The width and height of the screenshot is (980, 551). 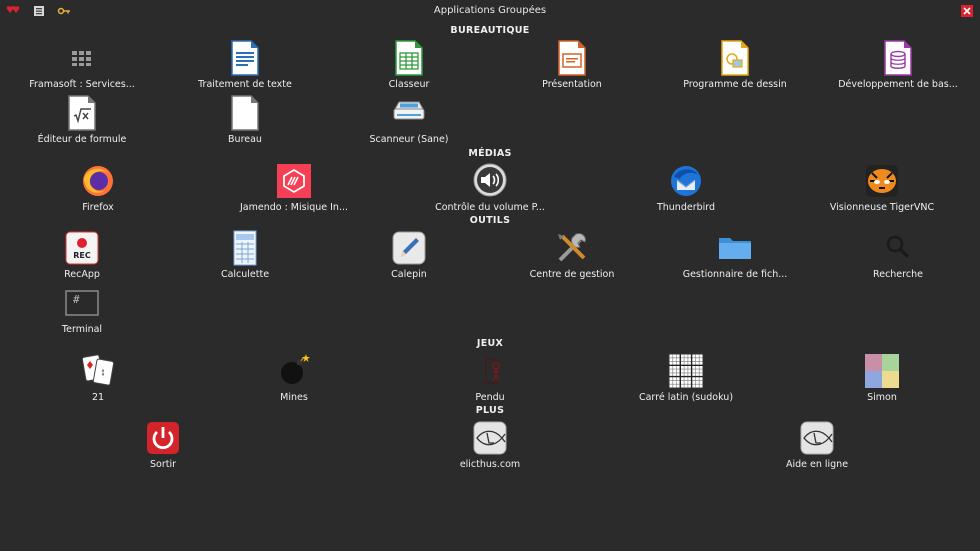 What do you see at coordinates (490, 371) in the screenshot?
I see `hangman-icon` at bounding box center [490, 371].